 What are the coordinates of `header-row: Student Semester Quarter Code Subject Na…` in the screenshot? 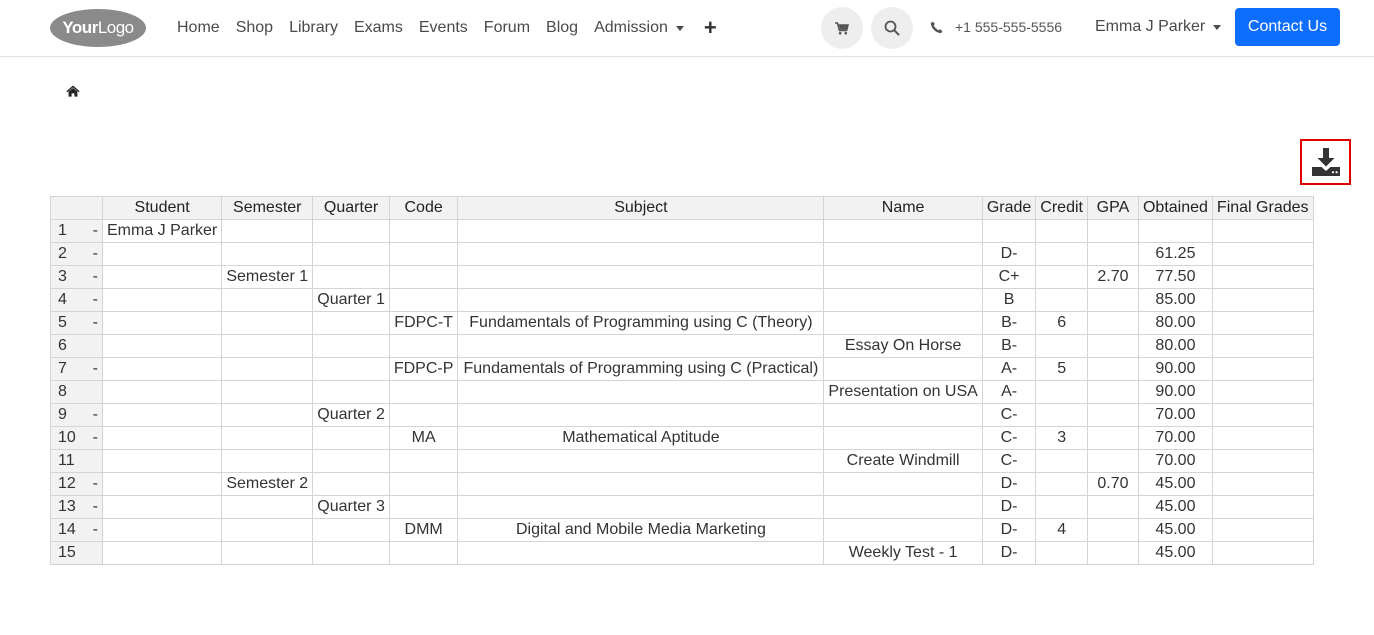 It's located at (682, 208).